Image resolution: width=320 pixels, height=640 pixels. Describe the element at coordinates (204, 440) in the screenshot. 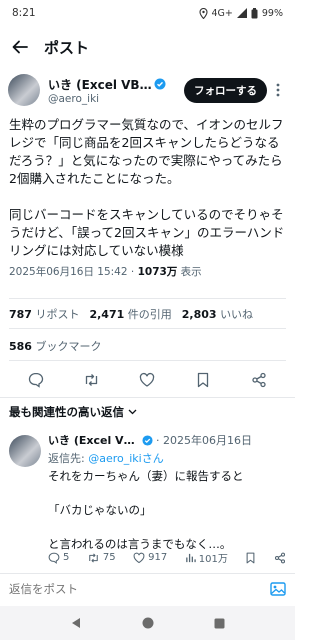

I see `reply-date: · 2025年06月16日` at that location.